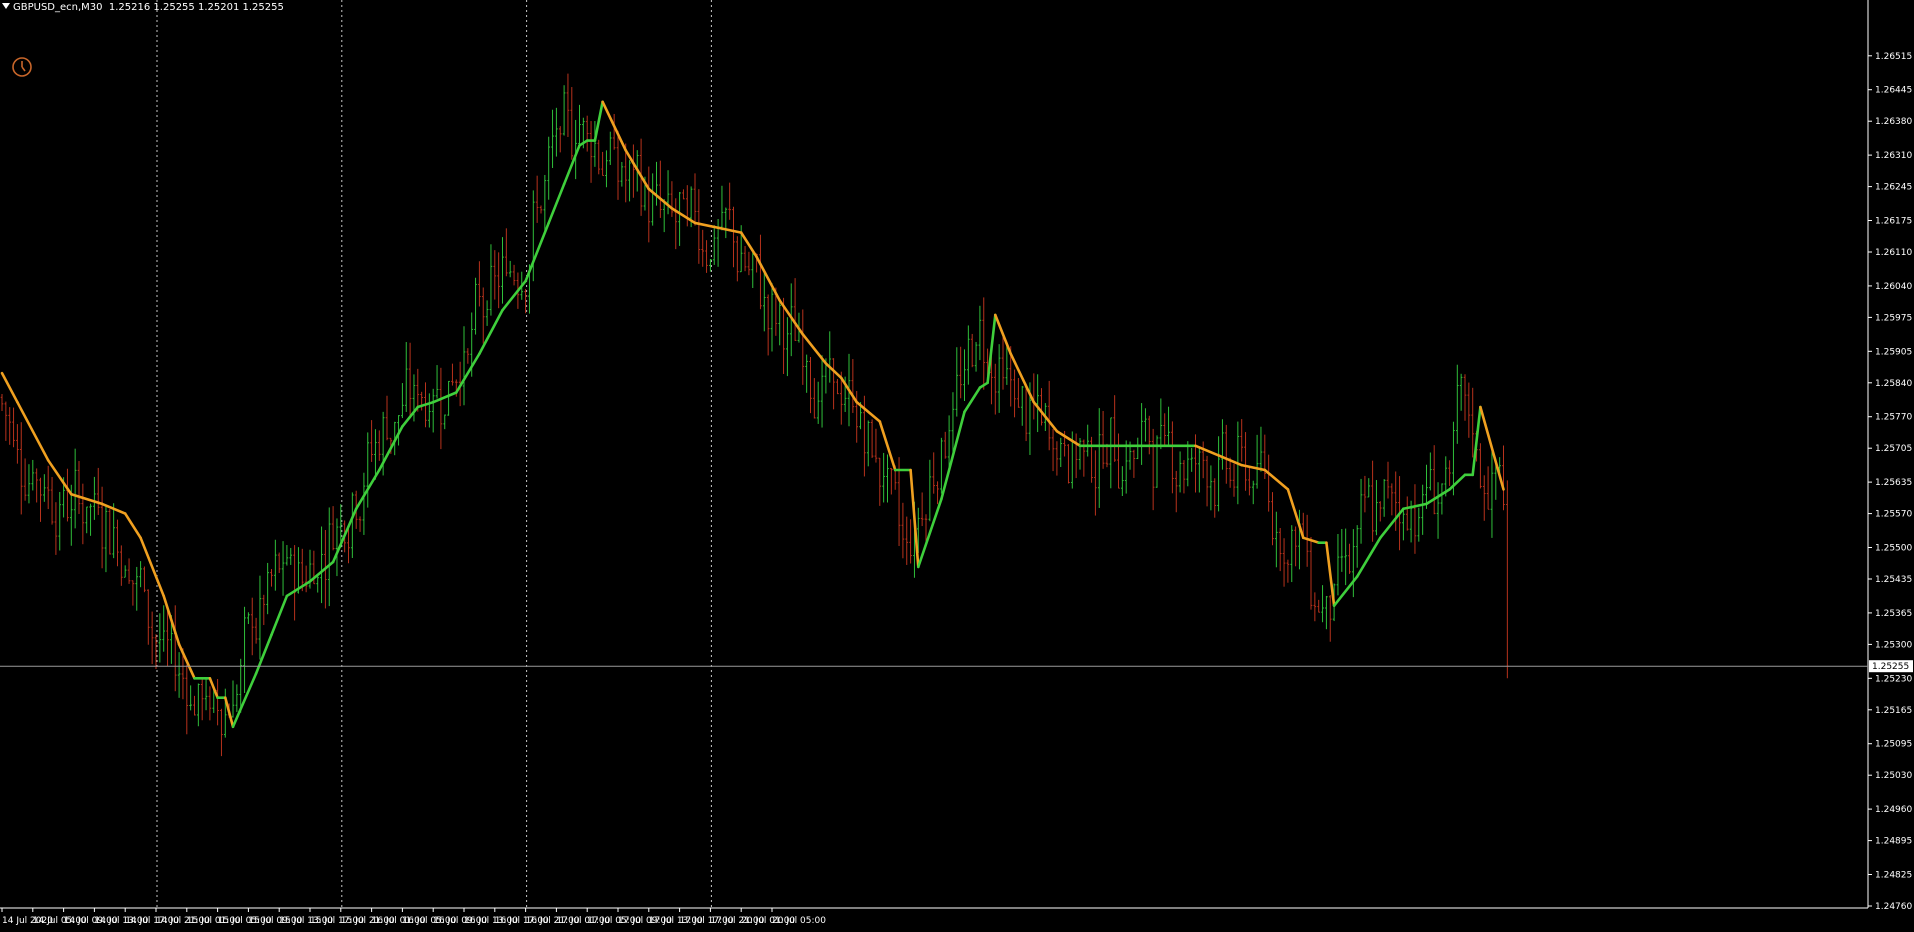 Image resolution: width=1914 pixels, height=932 pixels. I want to click on y-tick-label: 1.25840, so click(1893, 384).